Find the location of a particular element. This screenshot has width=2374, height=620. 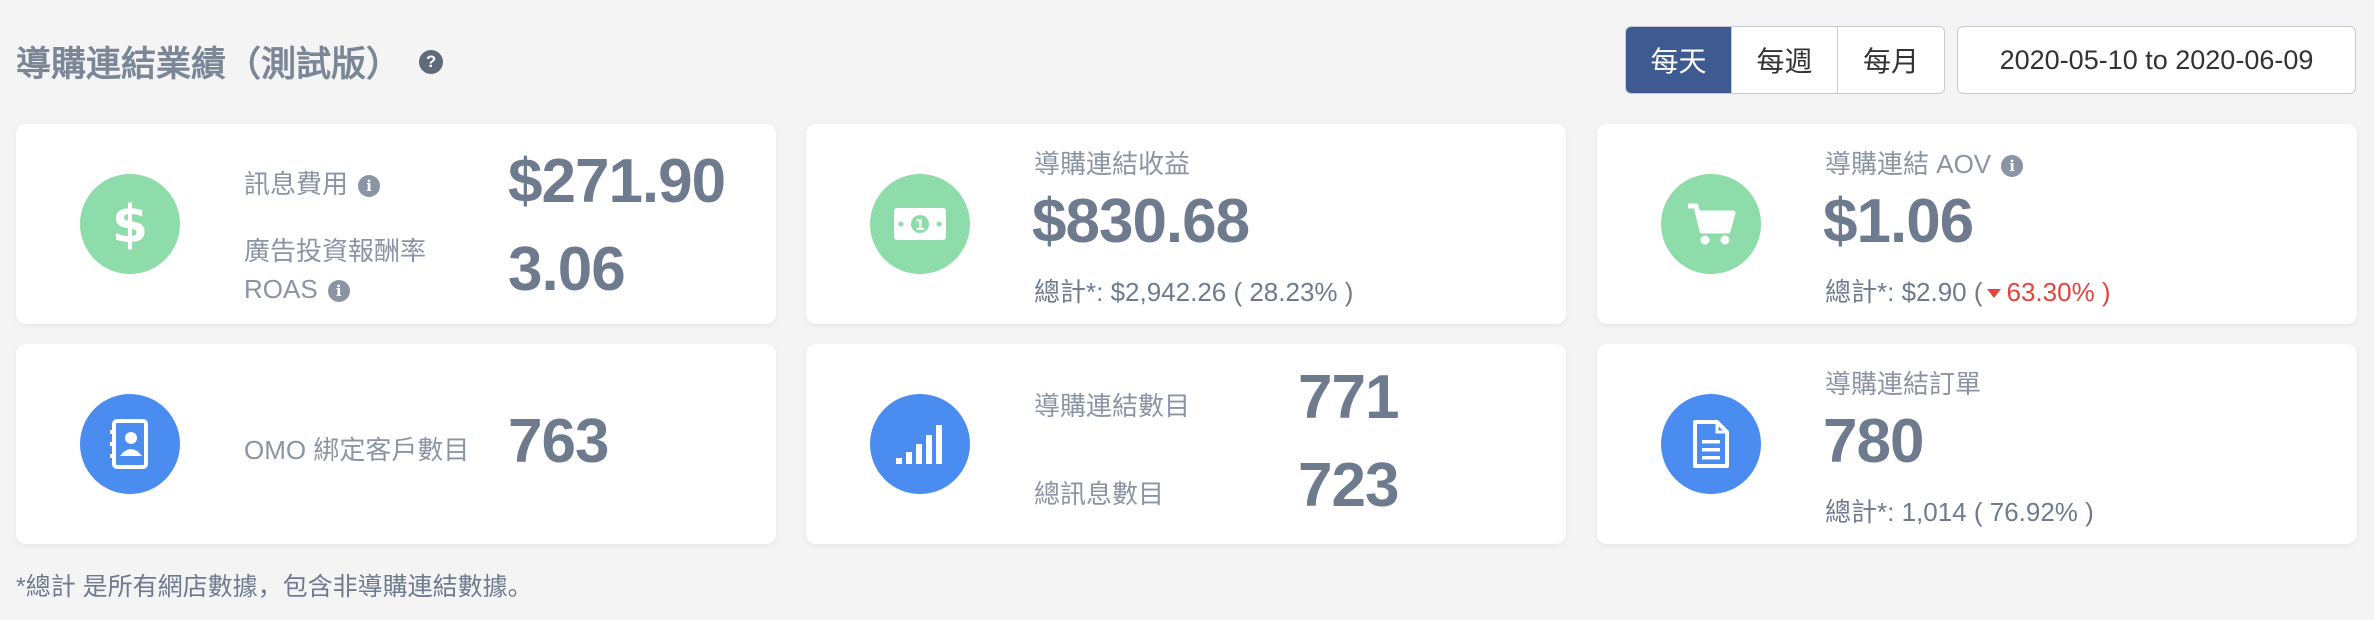

help-icon: ? is located at coordinates (431, 61).